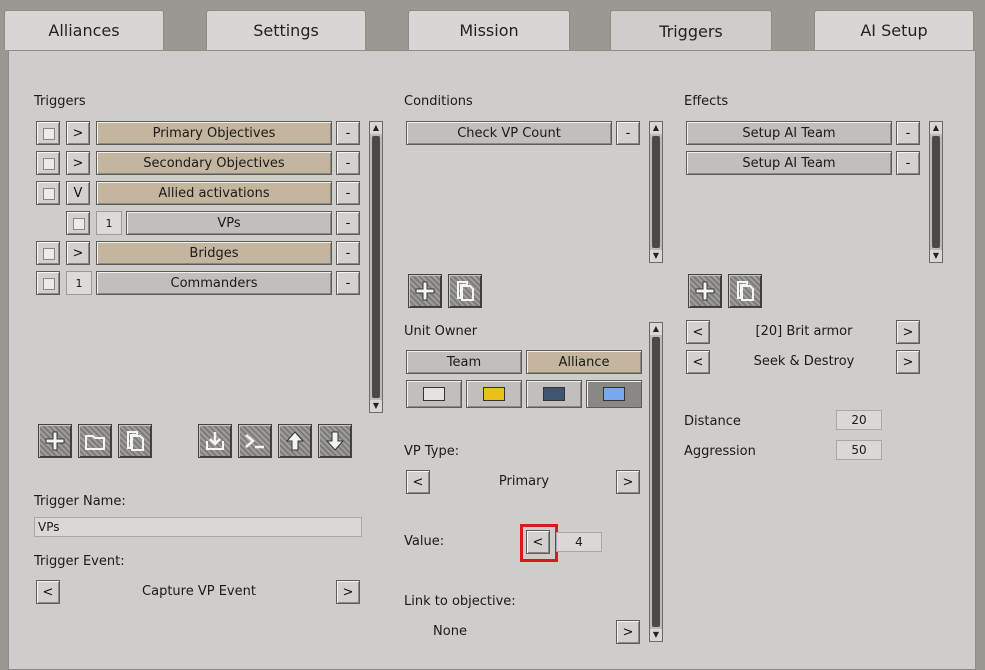  Describe the element at coordinates (418, 482) in the screenshot. I see `vp-type-prev-button: <` at that location.